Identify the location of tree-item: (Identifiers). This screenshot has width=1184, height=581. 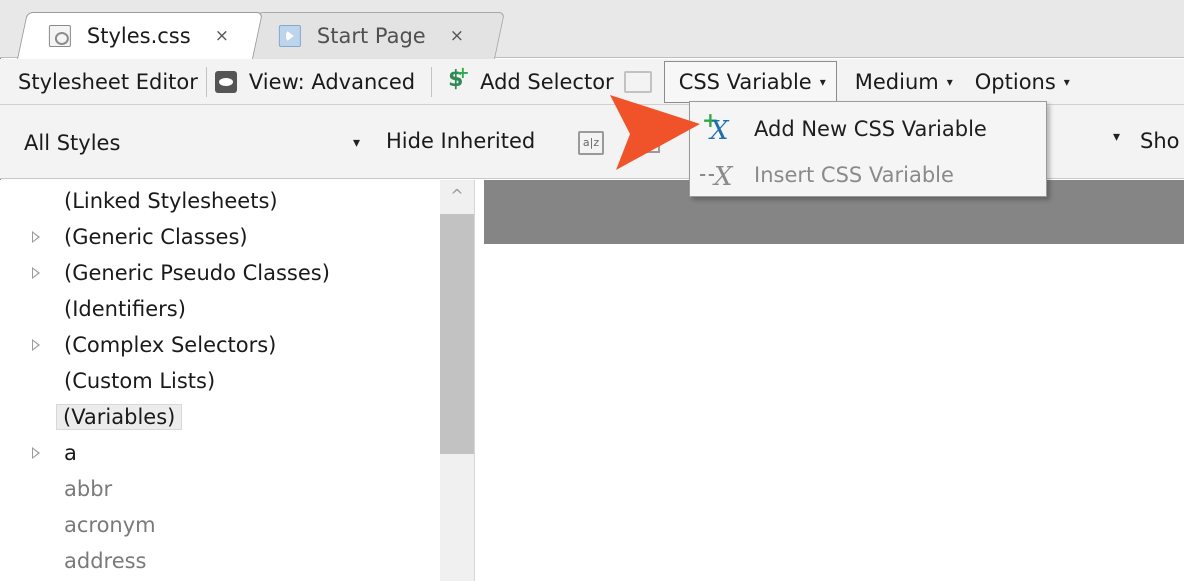
(220, 309).